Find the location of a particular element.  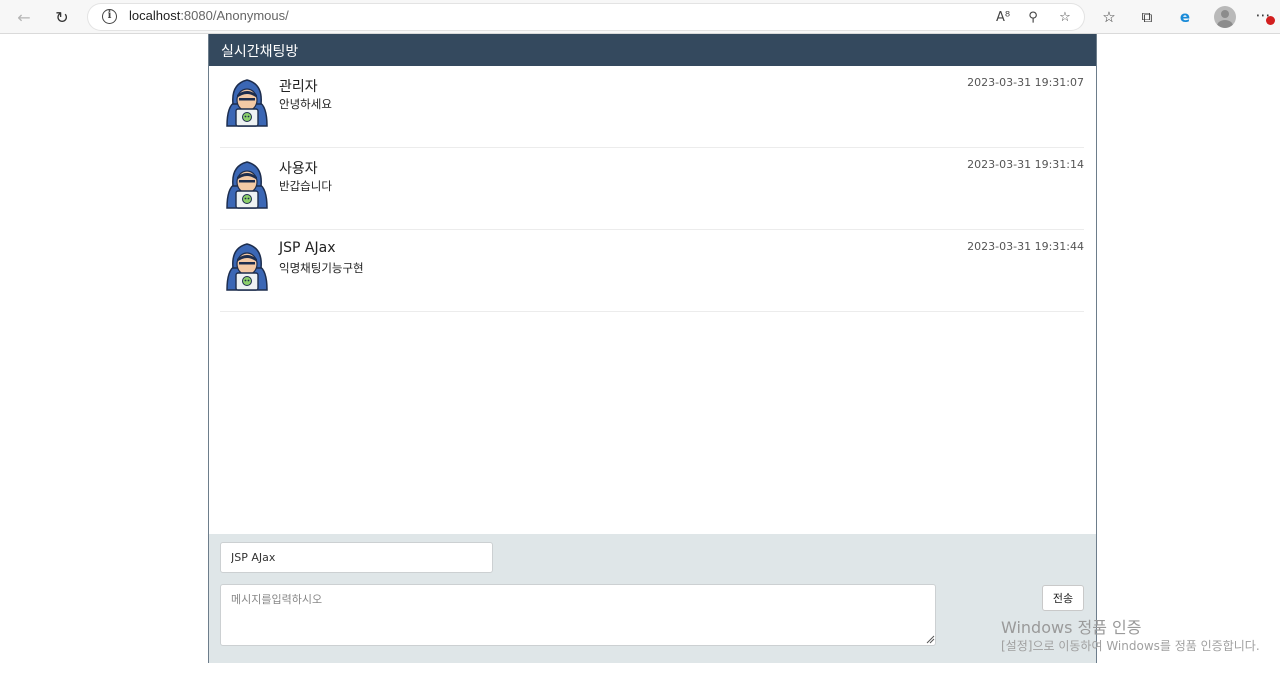

back-icon: ← is located at coordinates (24, 17).